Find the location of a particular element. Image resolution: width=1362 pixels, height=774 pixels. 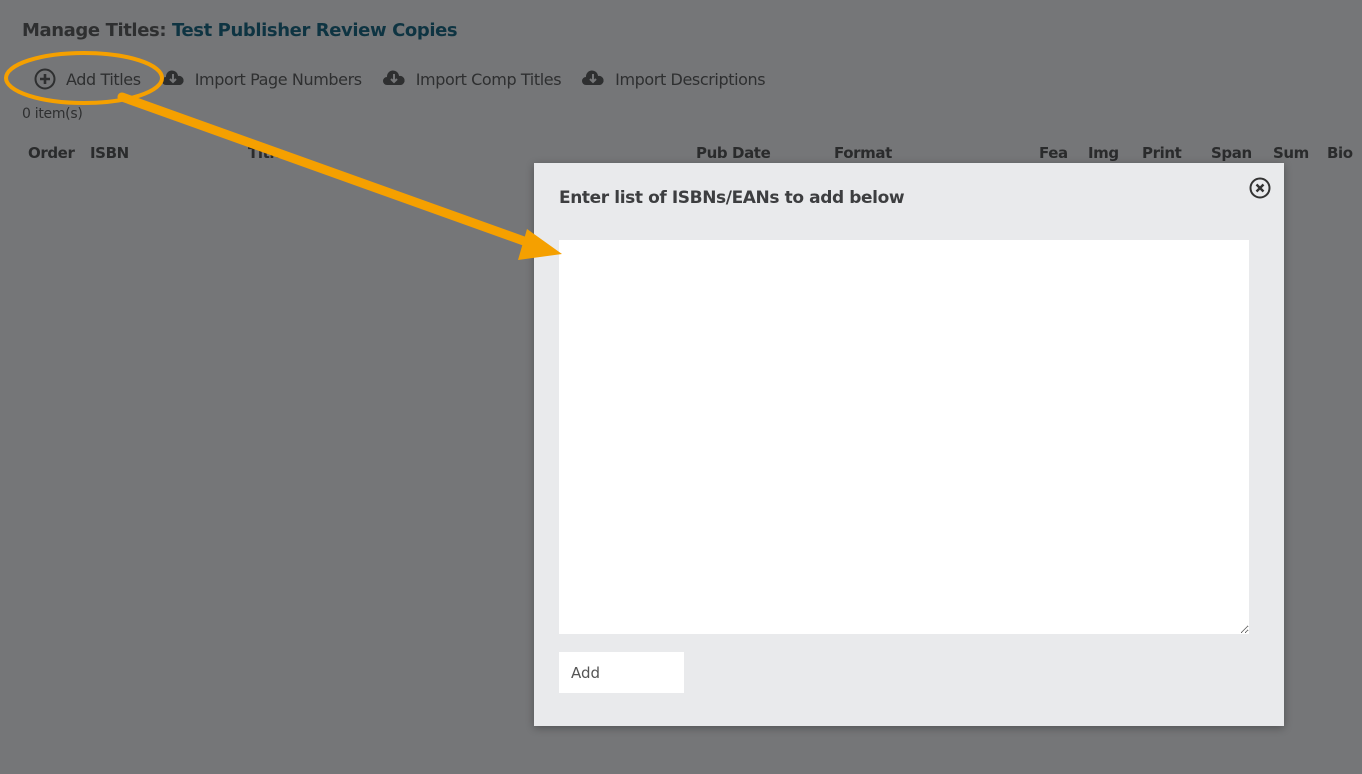

item-count: 0 item(s) is located at coordinates (52, 114).